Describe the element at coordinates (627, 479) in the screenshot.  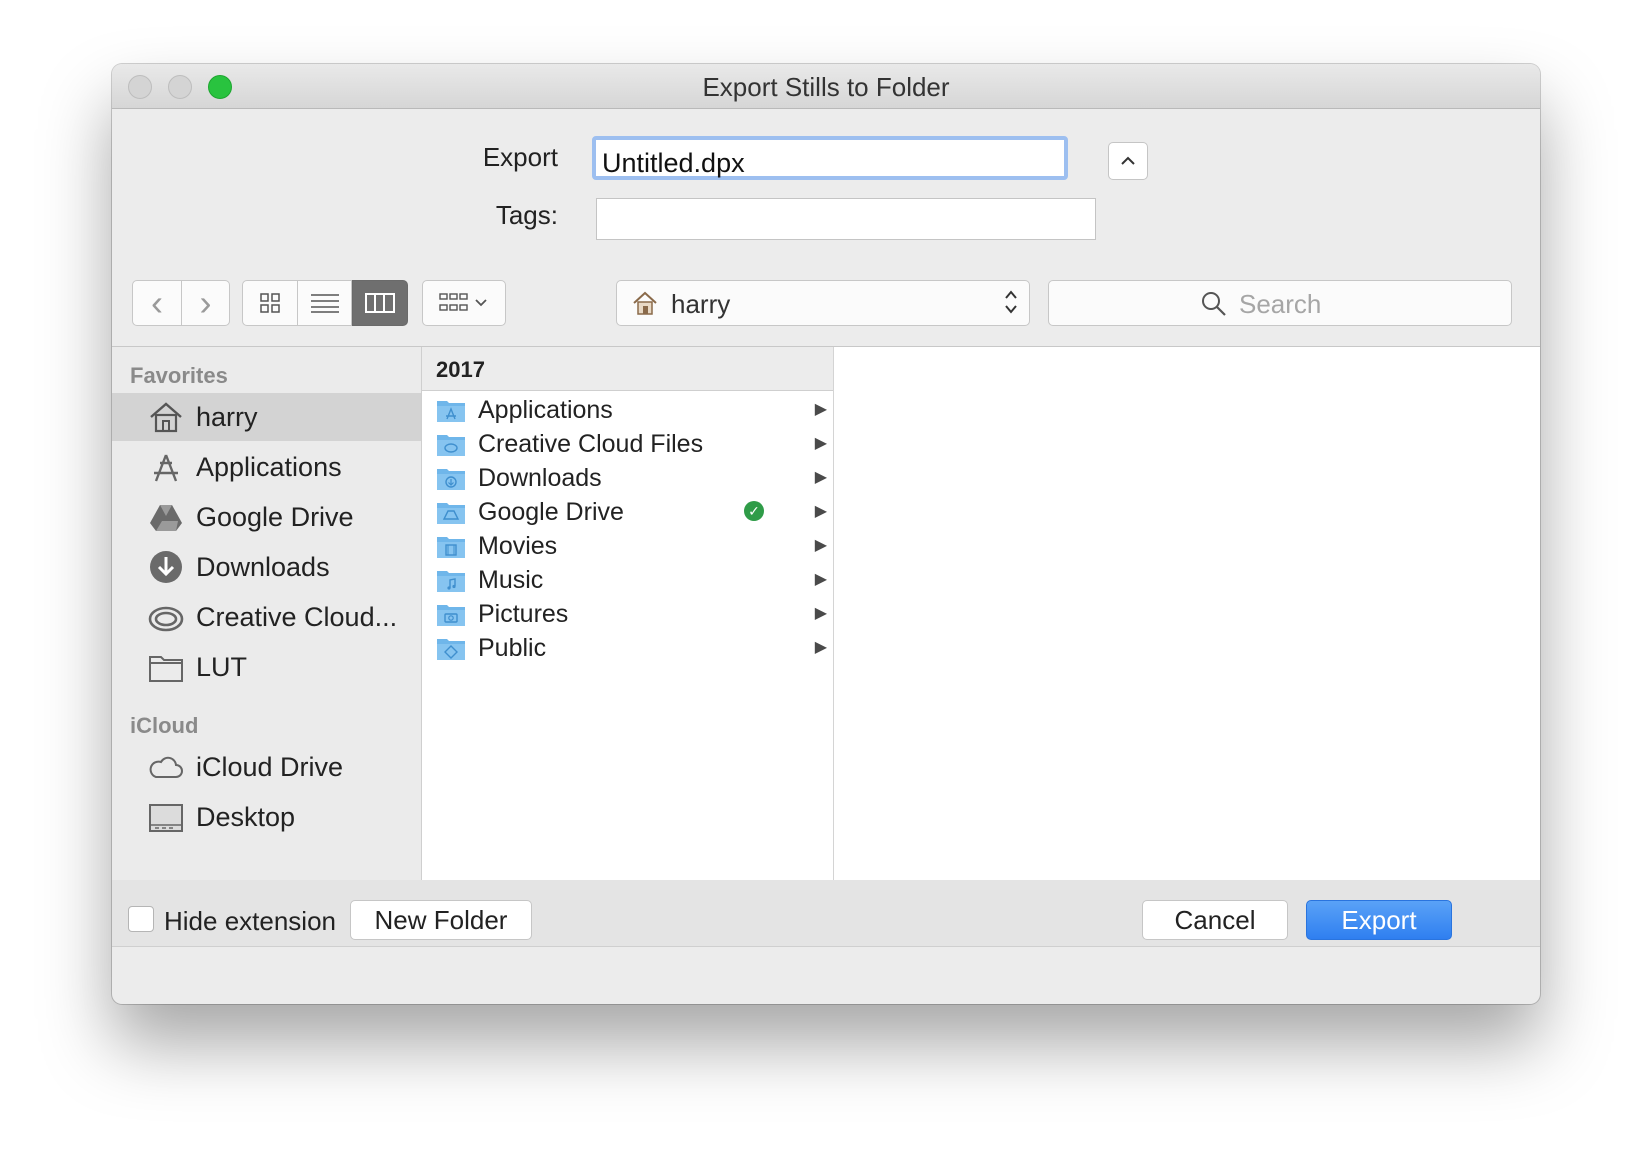
I see `list-item-downloads: Downloads ▶` at that location.